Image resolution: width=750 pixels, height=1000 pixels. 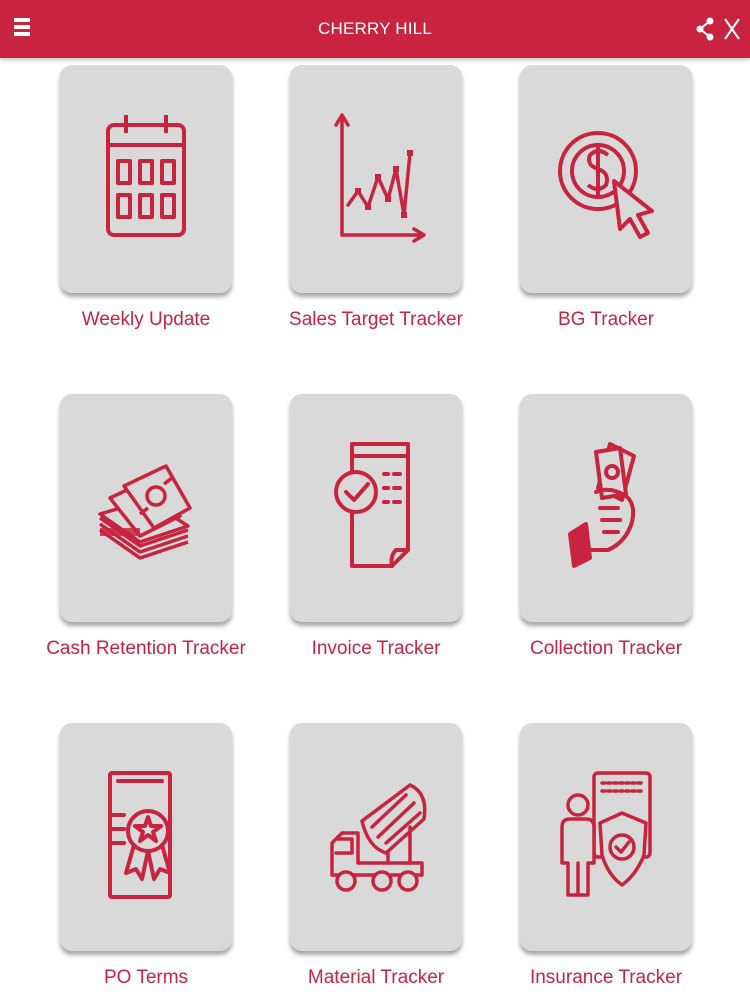 I want to click on tile-label: Collection Tracker, so click(x=606, y=648).